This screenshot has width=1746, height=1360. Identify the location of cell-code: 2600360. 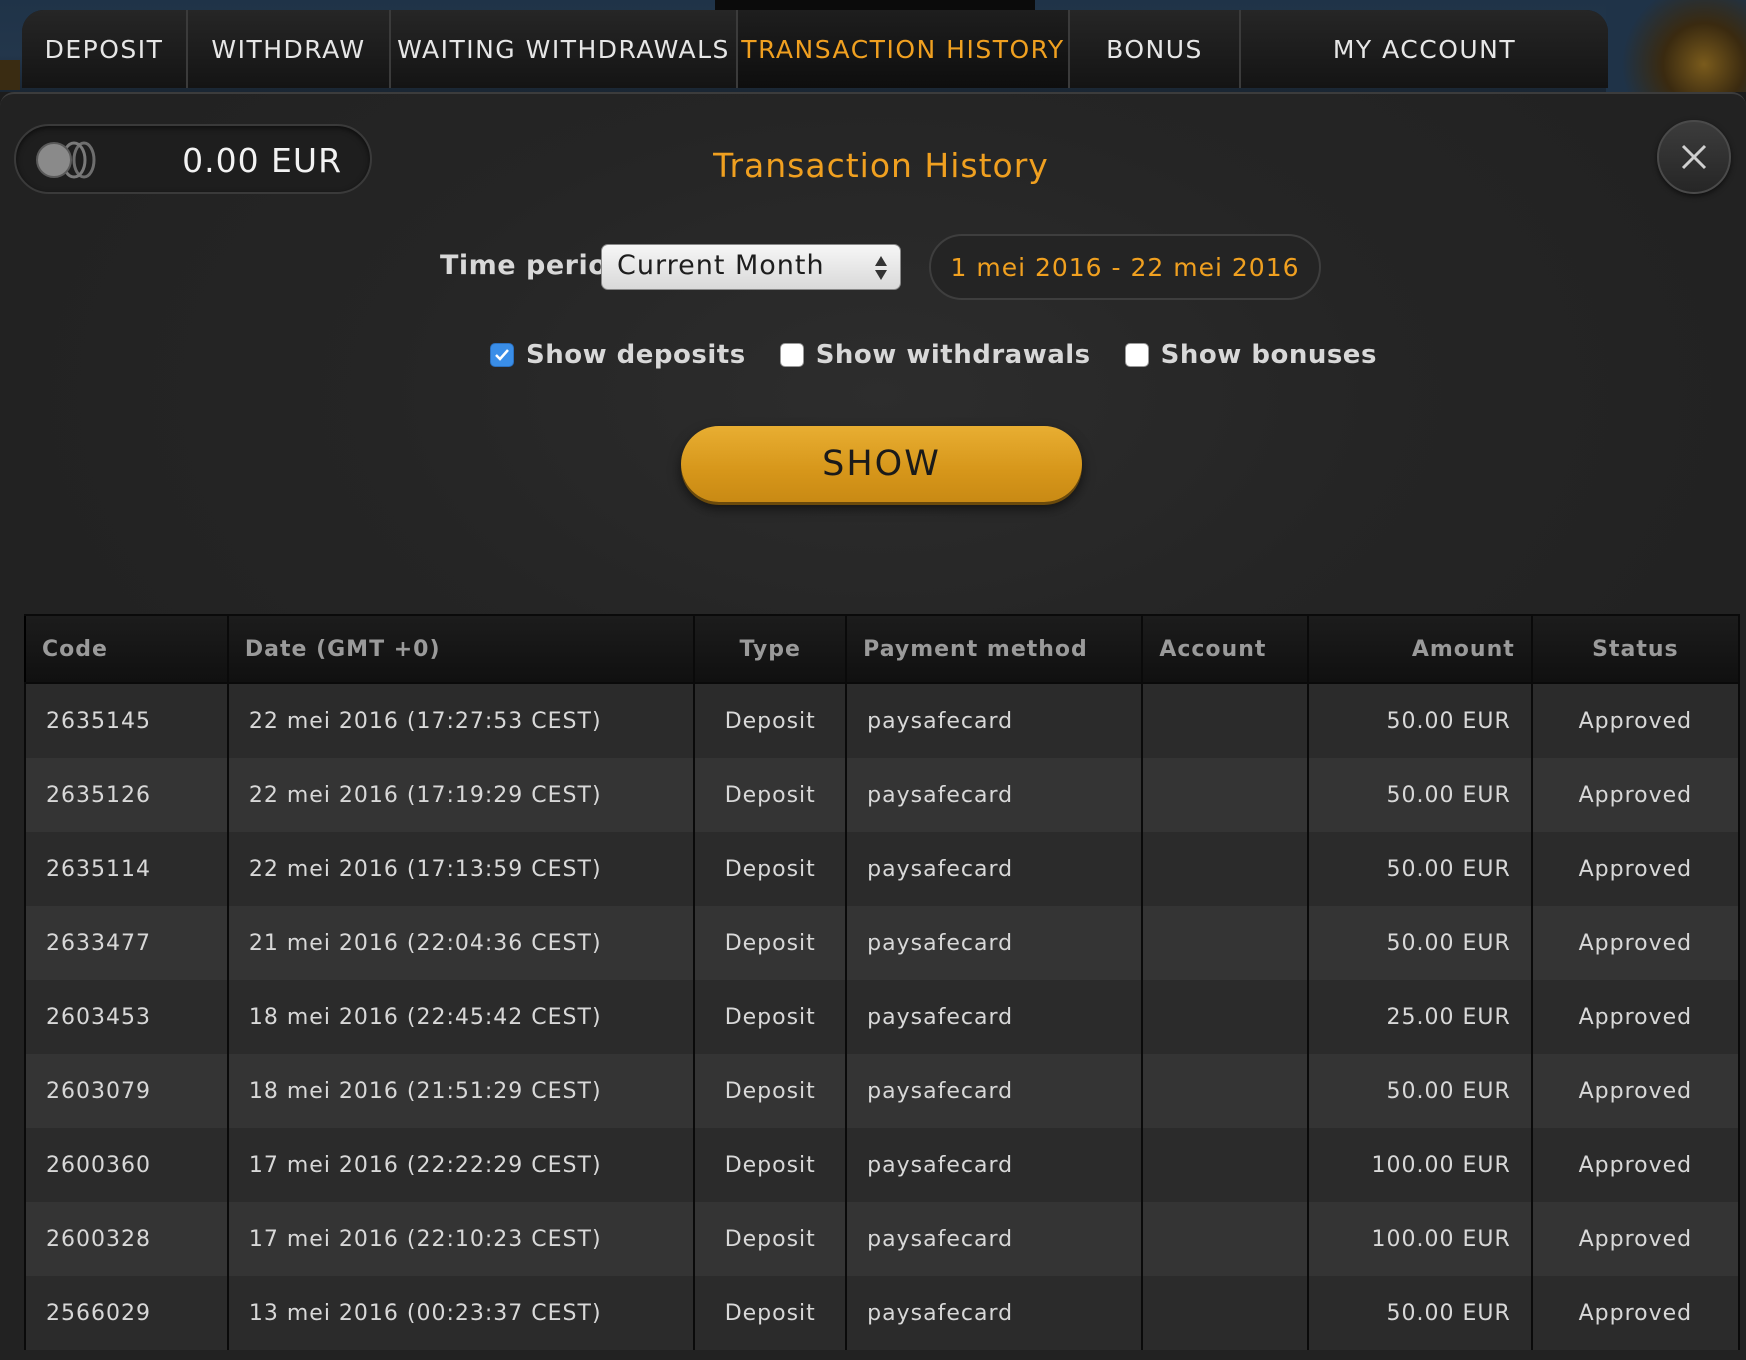
(126, 1165).